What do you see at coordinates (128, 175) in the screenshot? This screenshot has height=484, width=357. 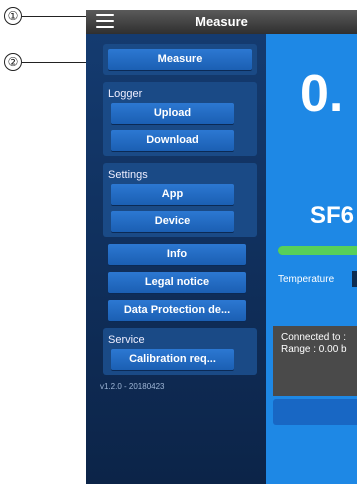 I see `settings-title: Settings` at bounding box center [128, 175].